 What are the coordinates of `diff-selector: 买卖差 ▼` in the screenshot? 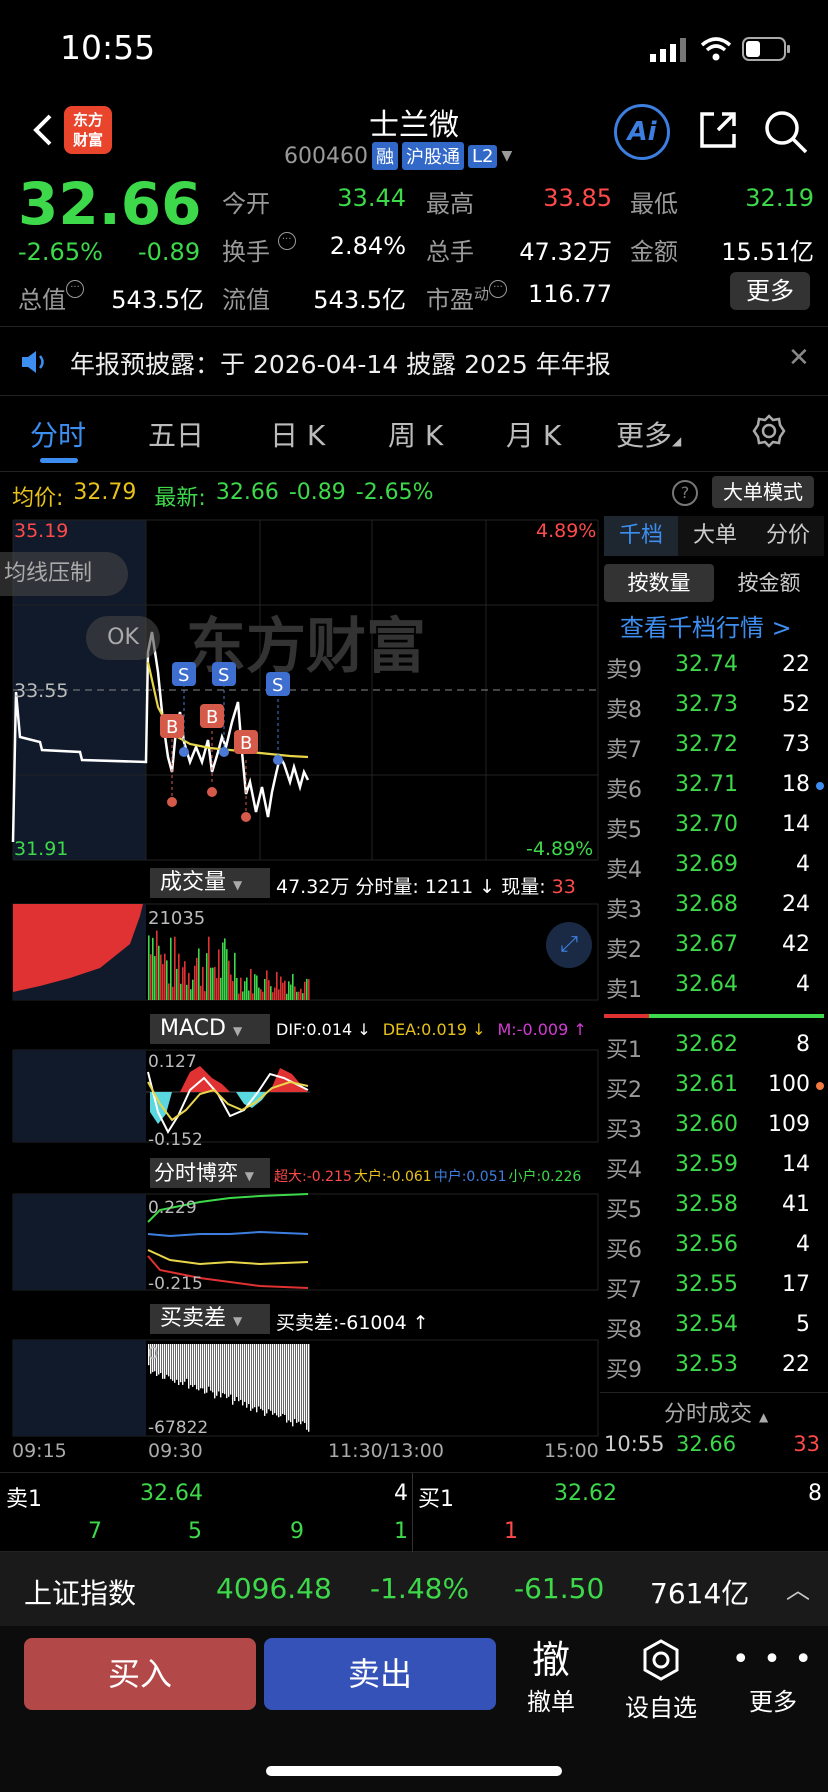 It's located at (210, 1319).